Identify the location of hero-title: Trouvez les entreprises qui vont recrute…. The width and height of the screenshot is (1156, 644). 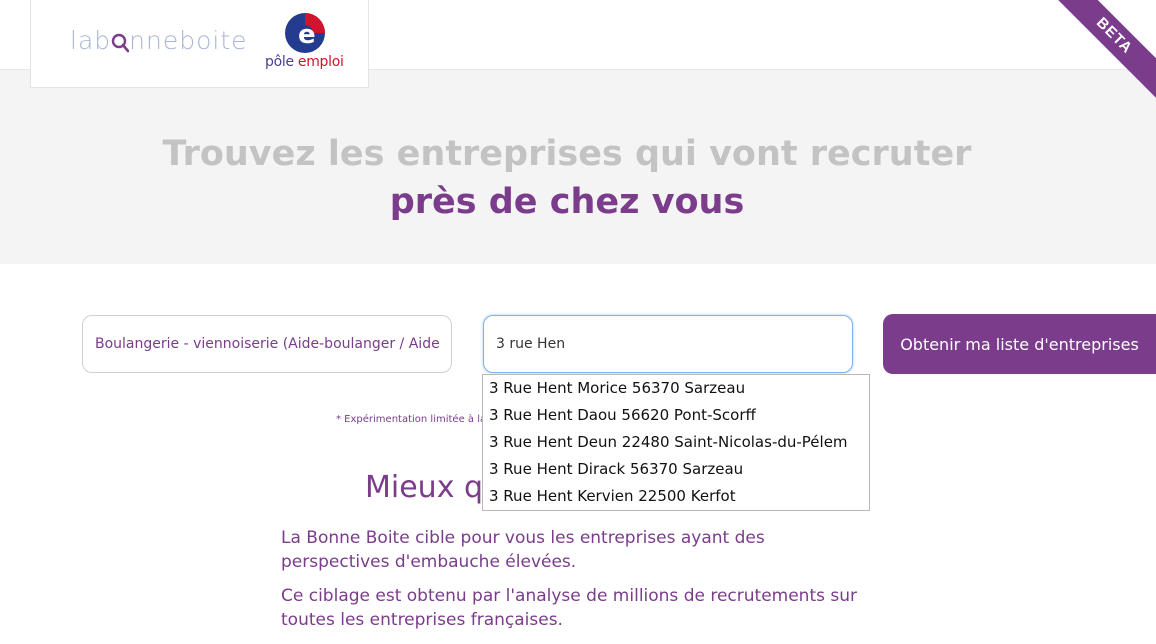
(567, 154).